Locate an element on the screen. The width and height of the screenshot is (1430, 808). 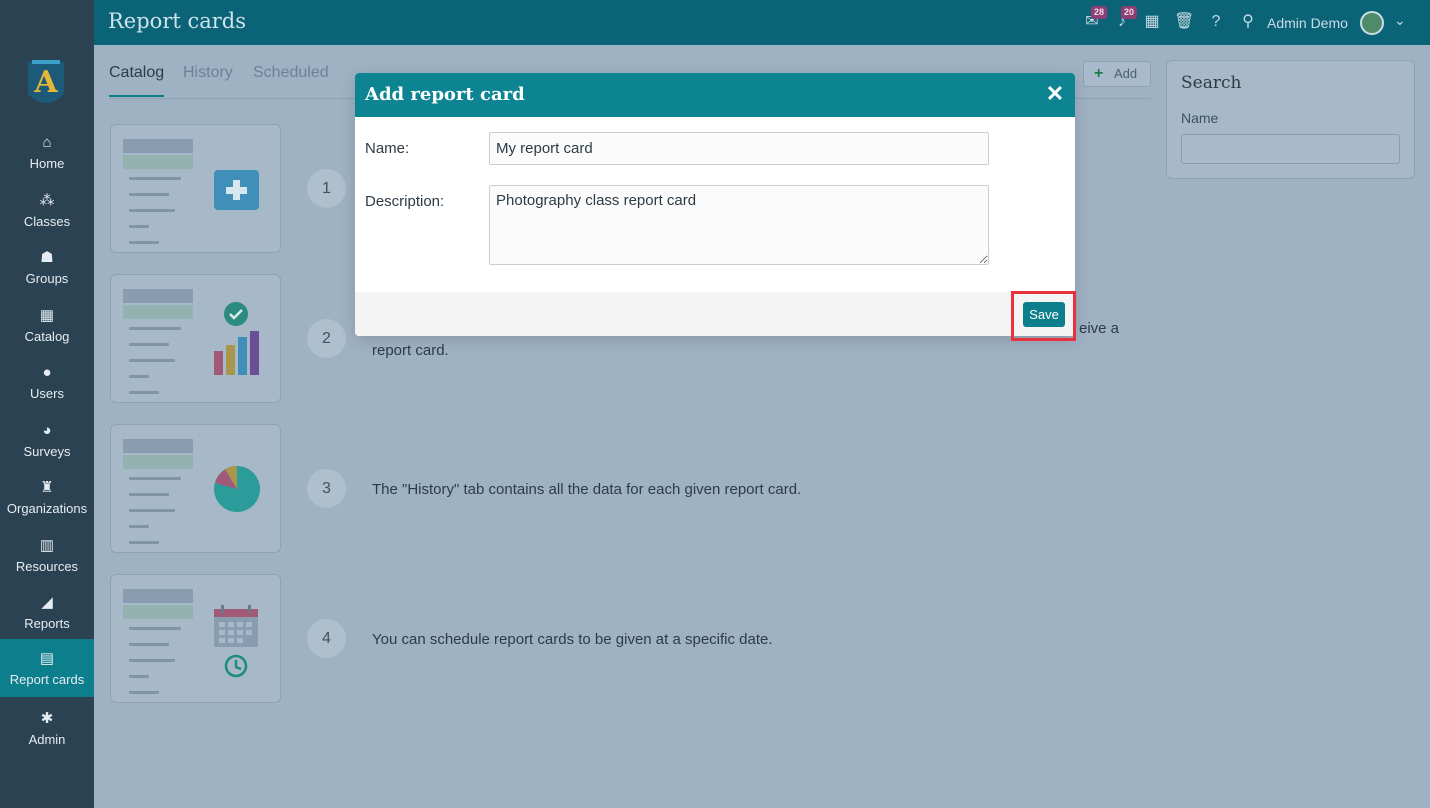
svg-text: A is located at coordinates (45, 82).